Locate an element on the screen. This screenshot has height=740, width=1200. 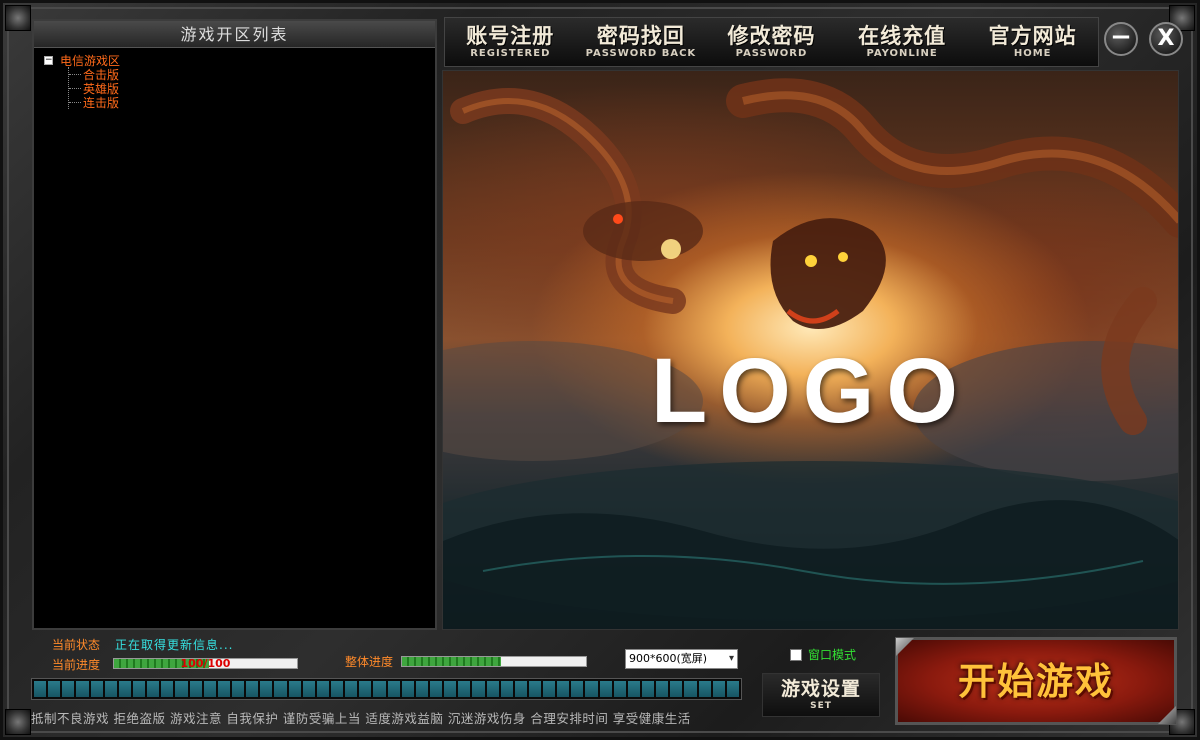
current-progress-text: 100/100 is located at coordinates (205, 663).